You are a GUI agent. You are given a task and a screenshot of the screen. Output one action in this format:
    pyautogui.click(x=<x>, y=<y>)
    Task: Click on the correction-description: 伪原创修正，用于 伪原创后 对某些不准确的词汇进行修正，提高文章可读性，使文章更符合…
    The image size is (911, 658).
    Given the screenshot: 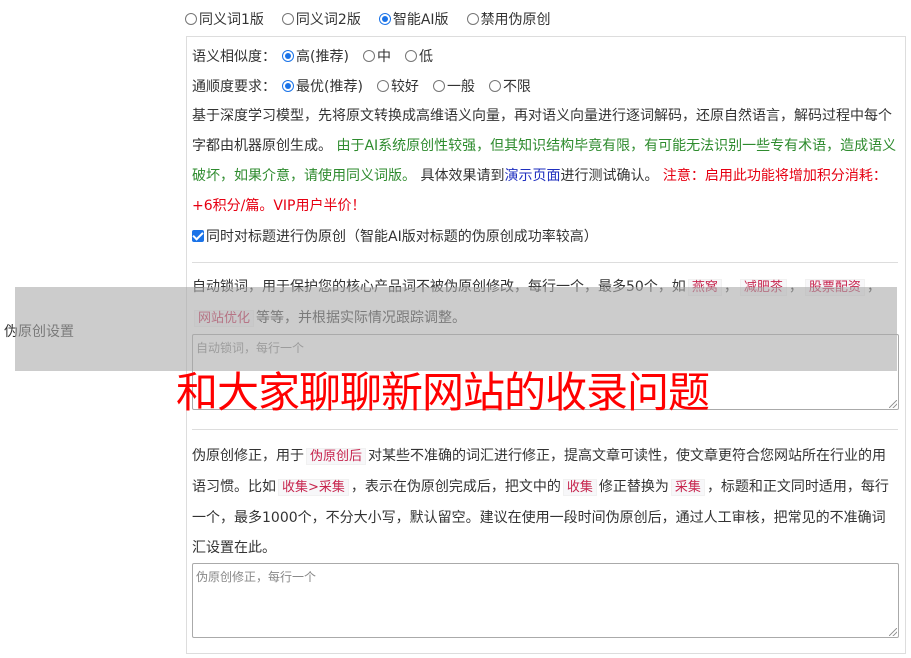 What is the action you would take?
    pyautogui.click(x=545, y=502)
    